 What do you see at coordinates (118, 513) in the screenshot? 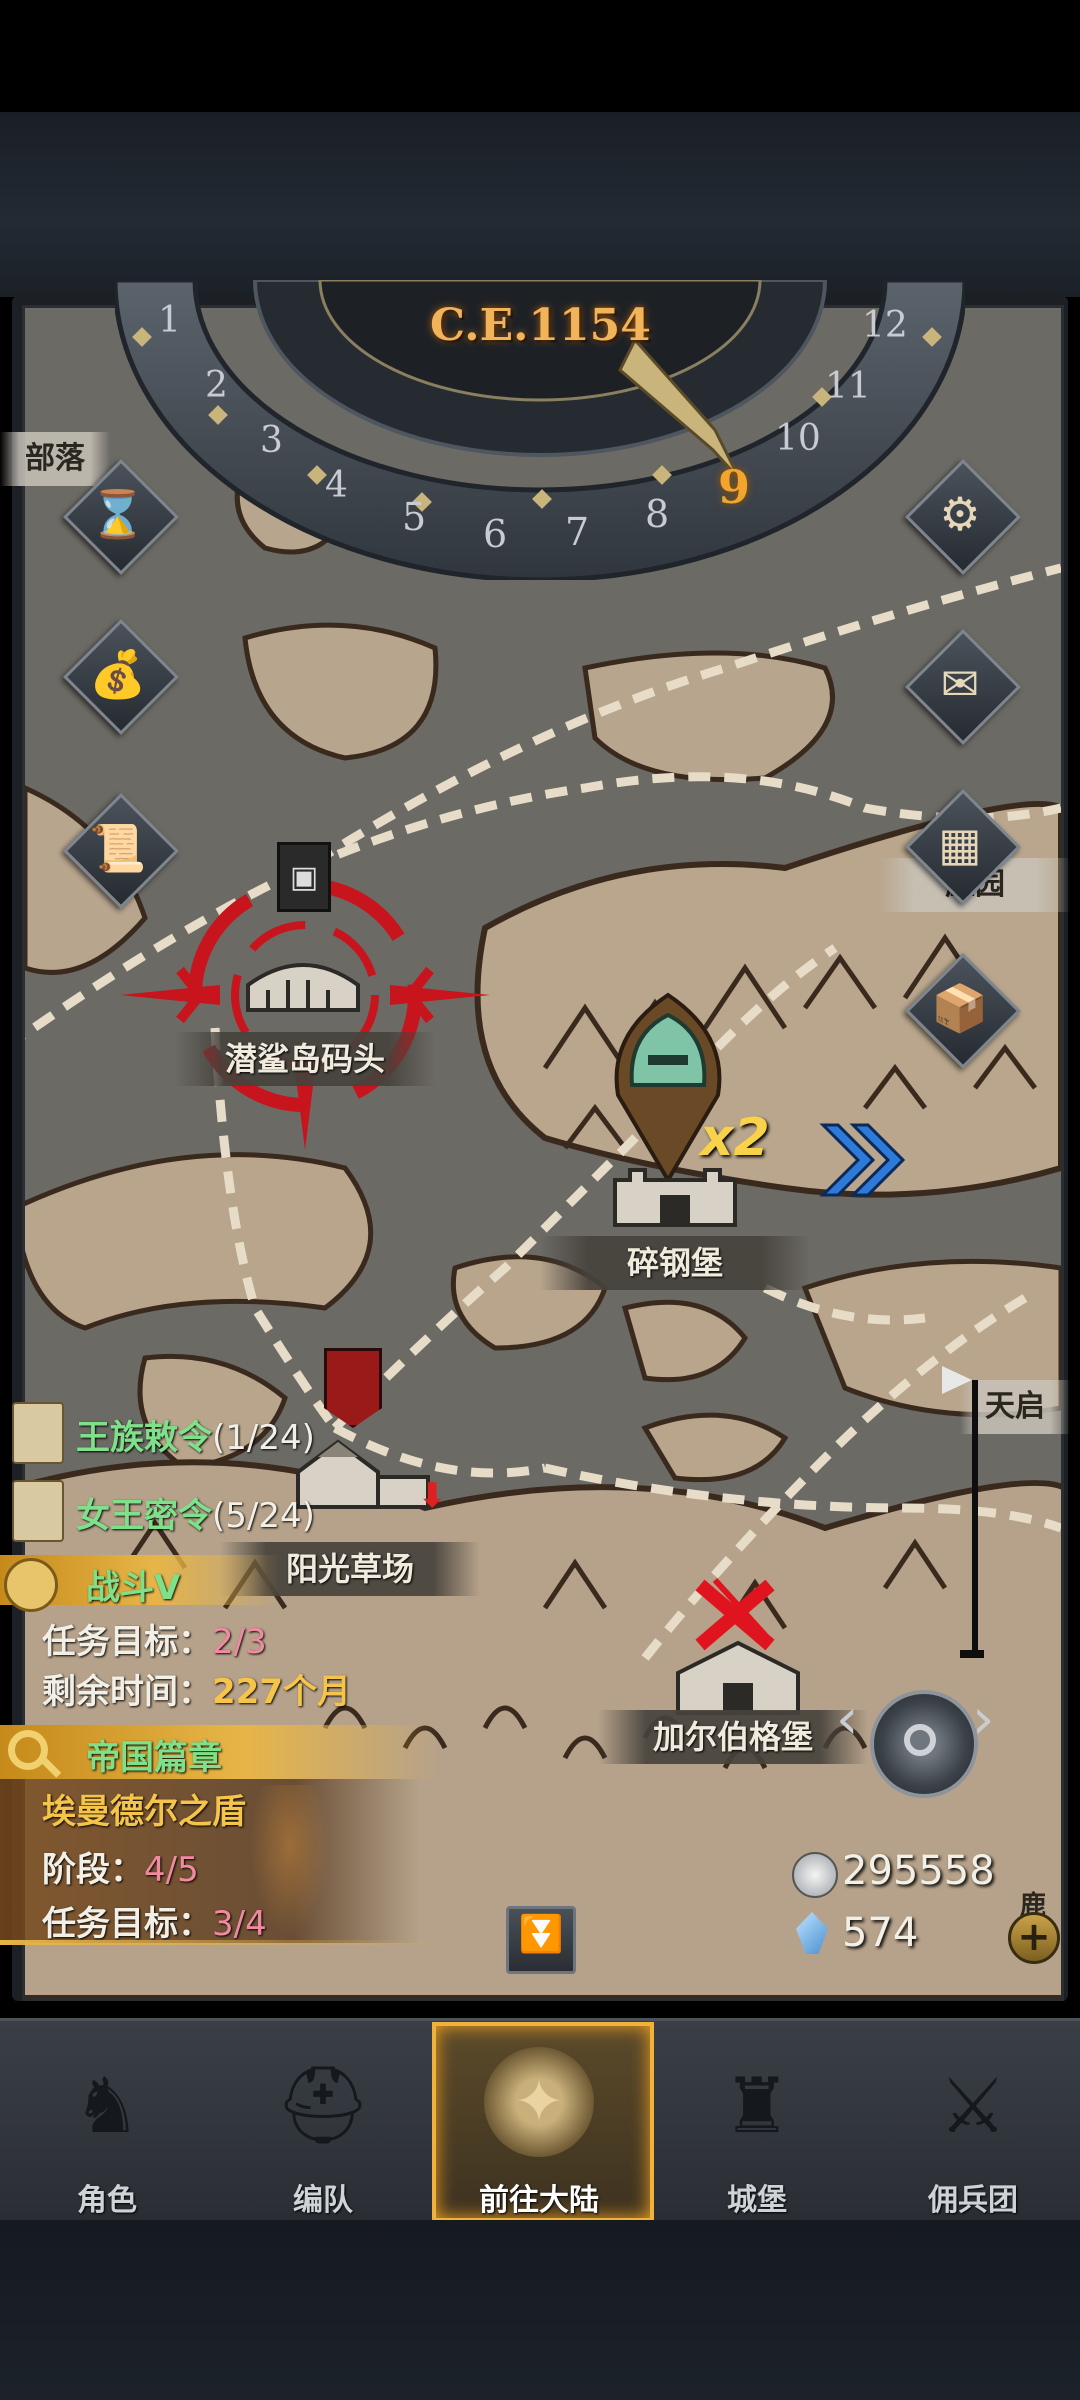
I see `hourglass-icon: ⌛` at bounding box center [118, 513].